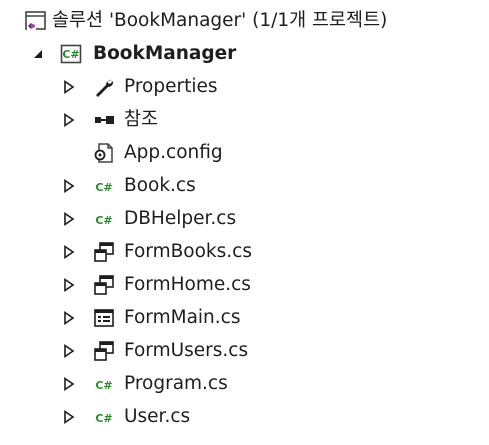 This screenshot has height=445, width=489. Describe the element at coordinates (244, 318) in the screenshot. I see `tree-row-formmain-cs: FormMain.cs` at that location.